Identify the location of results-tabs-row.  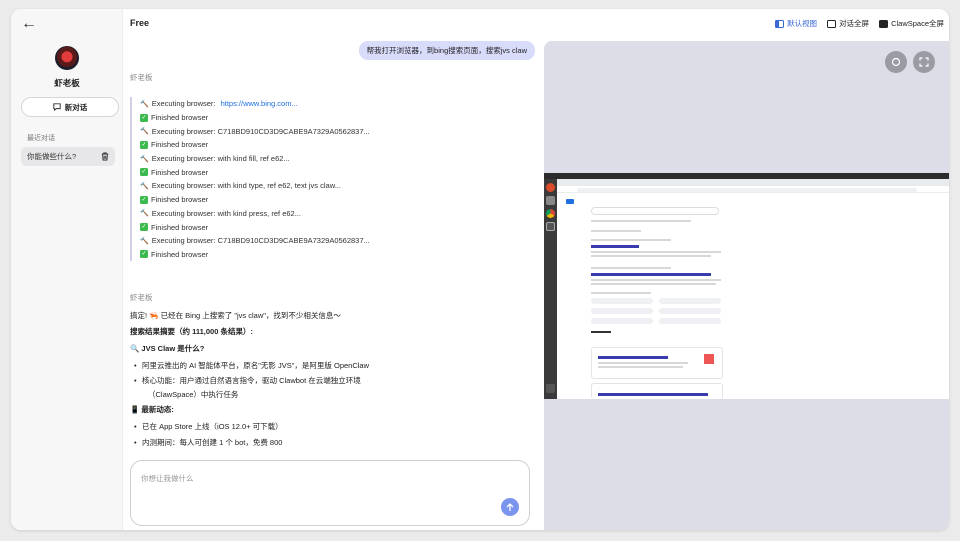
(641, 221).